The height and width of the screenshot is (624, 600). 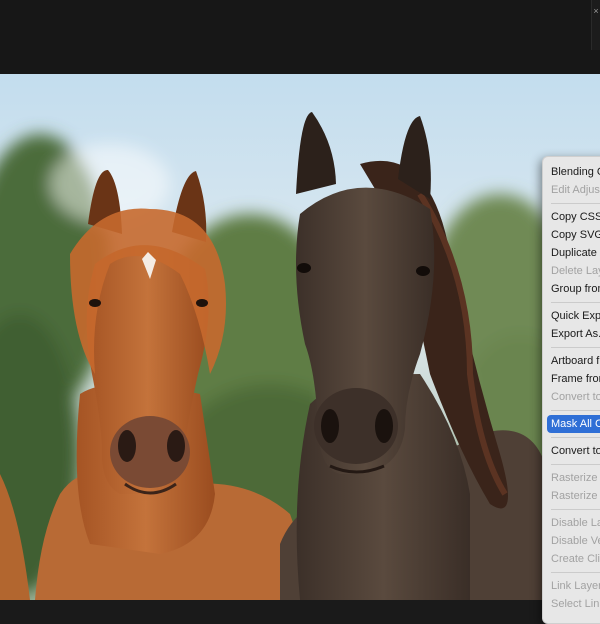 What do you see at coordinates (575, 559) in the screenshot?
I see `menu-item: Create Clip` at bounding box center [575, 559].